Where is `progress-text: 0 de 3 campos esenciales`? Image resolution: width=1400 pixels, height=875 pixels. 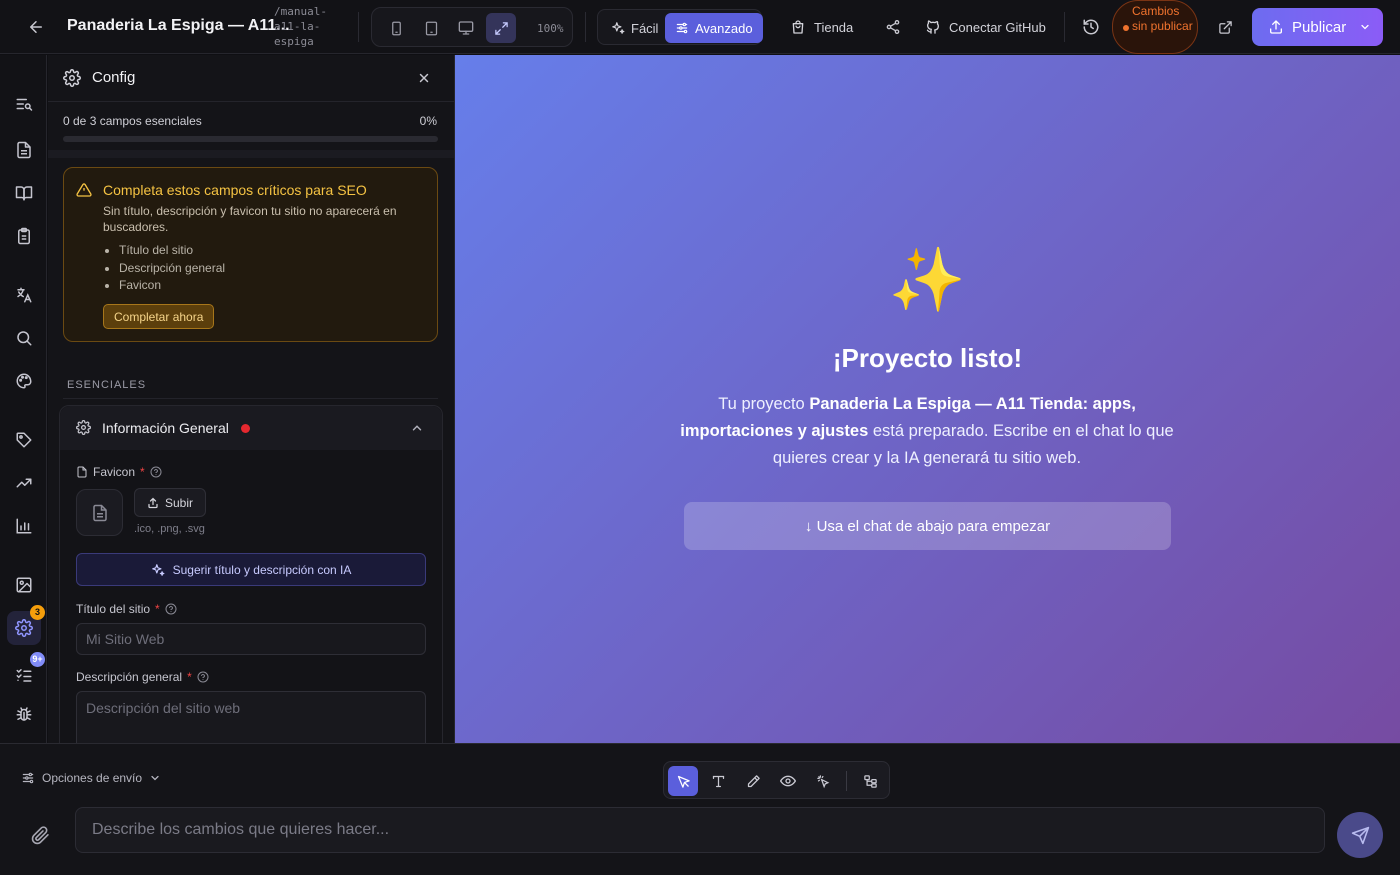 progress-text: 0 de 3 campos esenciales is located at coordinates (132, 121).